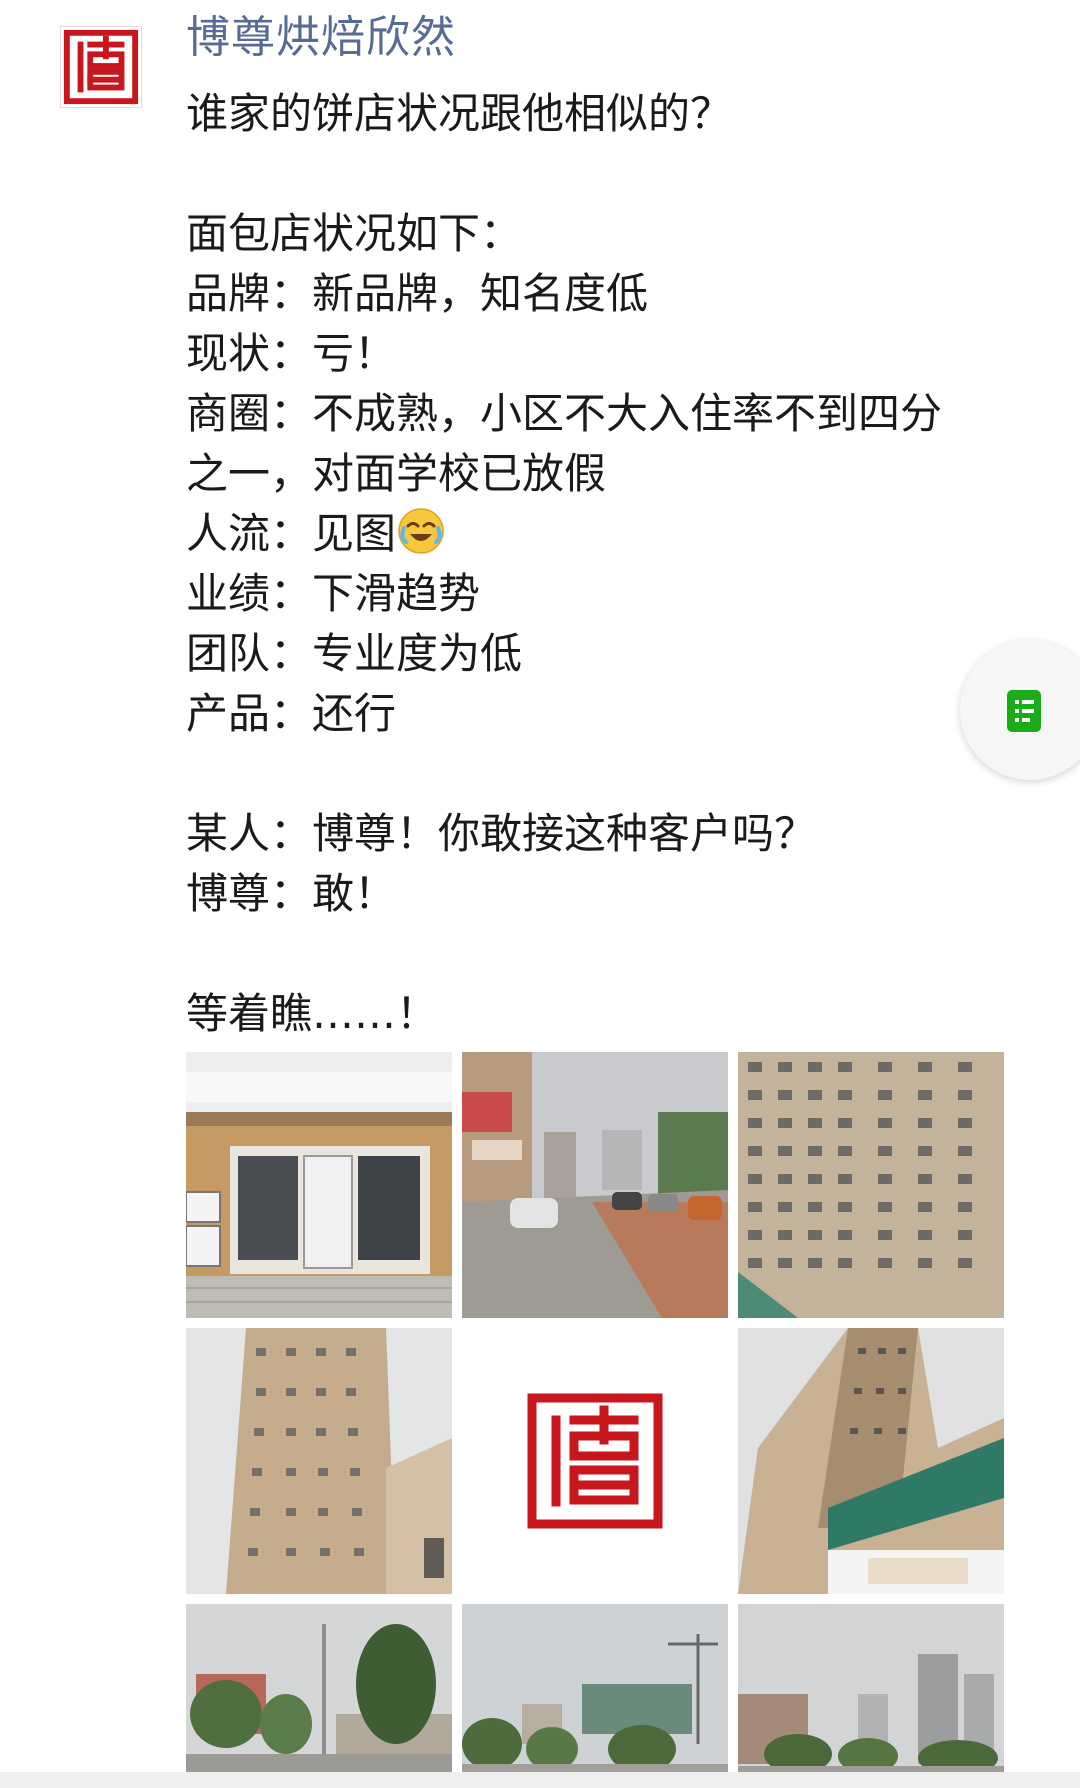 The width and height of the screenshot is (1080, 1788). Describe the element at coordinates (421, 531) in the screenshot. I see `crying-laughing-emoji-icon` at that location.